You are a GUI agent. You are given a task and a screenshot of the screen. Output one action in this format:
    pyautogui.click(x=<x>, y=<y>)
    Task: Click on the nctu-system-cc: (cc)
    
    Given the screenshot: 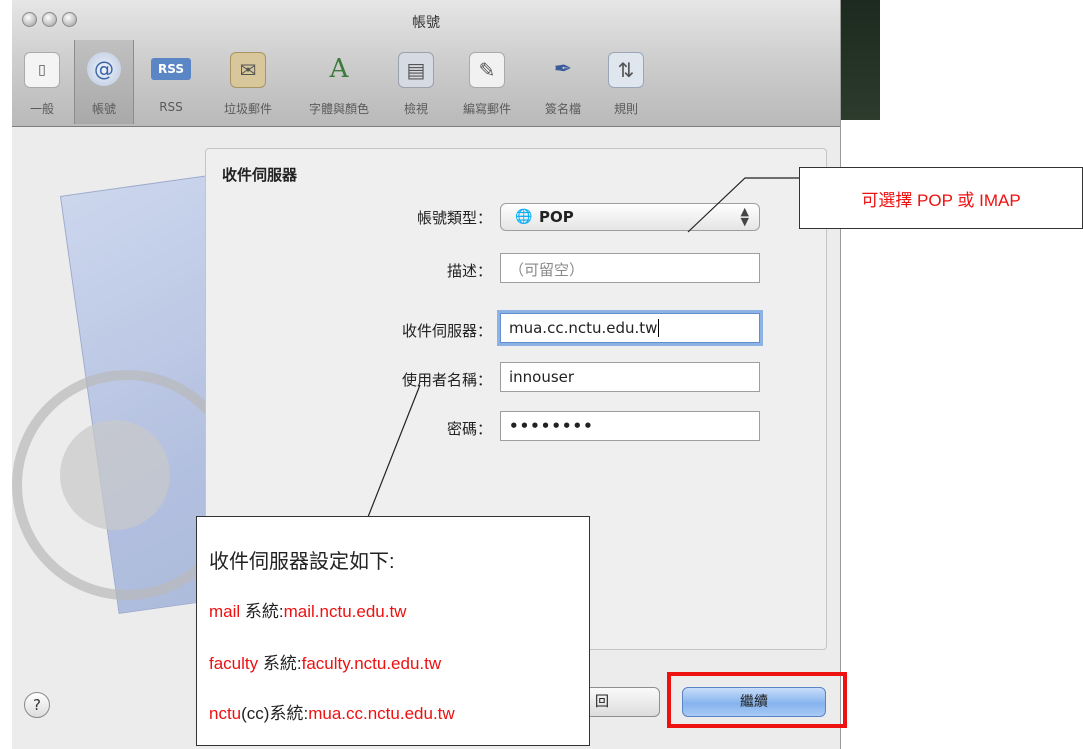 What is the action you would take?
    pyautogui.click(x=255, y=713)
    